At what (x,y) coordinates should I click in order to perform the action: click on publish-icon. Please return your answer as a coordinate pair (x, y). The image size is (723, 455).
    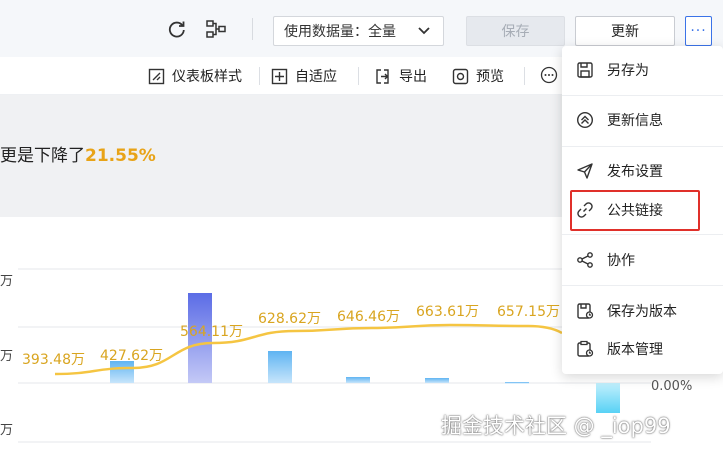
    Looking at the image, I should click on (585, 171).